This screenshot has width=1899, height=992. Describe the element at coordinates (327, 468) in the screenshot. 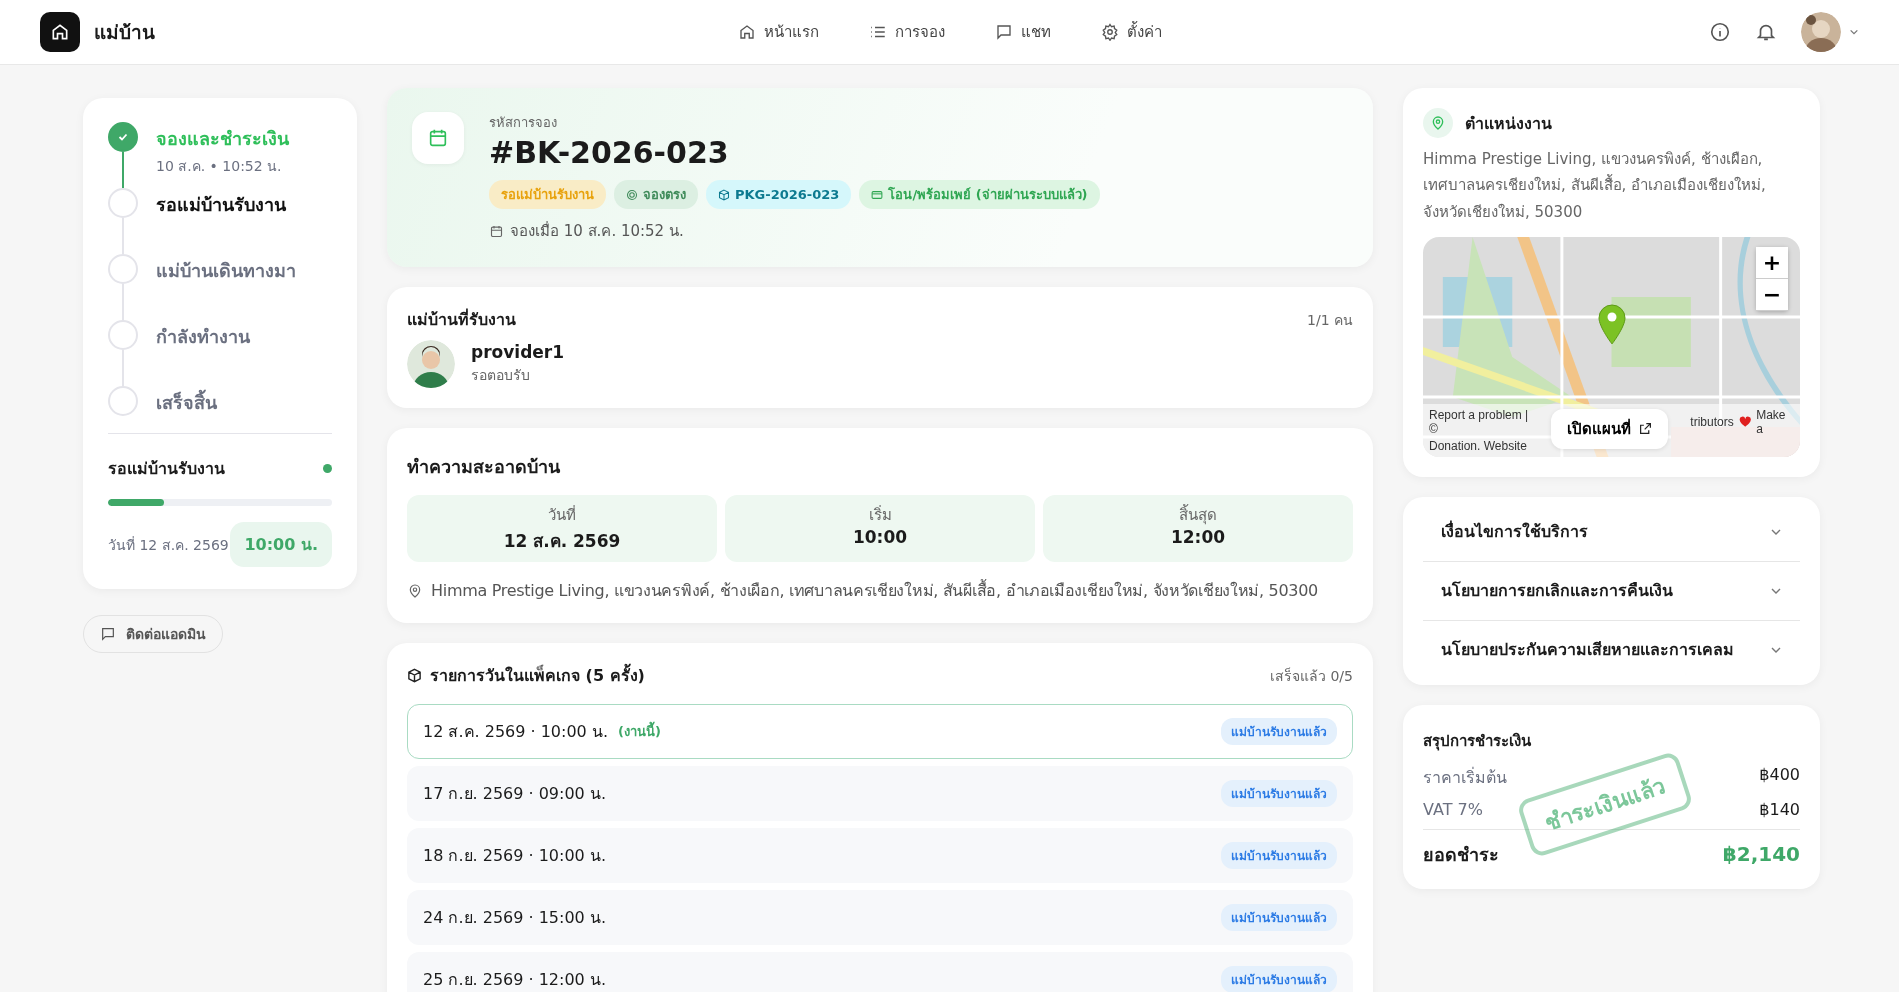

I see `status-dot` at that location.